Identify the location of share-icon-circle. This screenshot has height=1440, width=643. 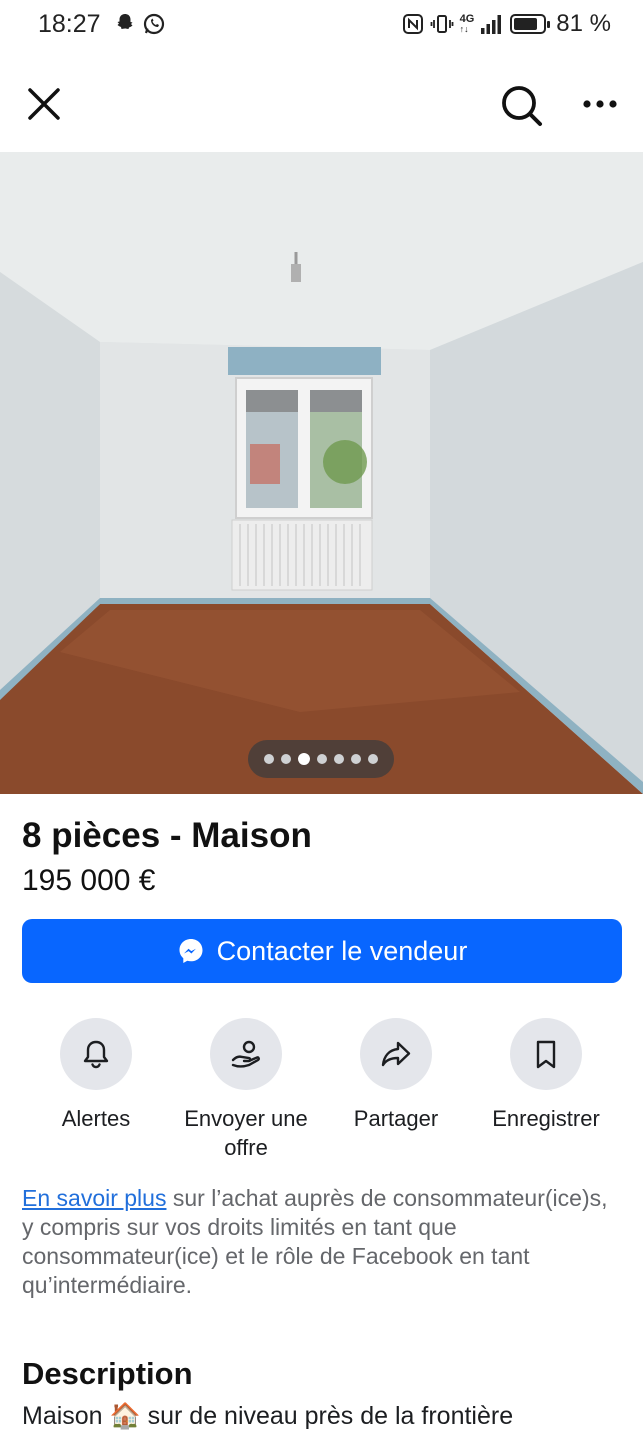
(396, 1054).